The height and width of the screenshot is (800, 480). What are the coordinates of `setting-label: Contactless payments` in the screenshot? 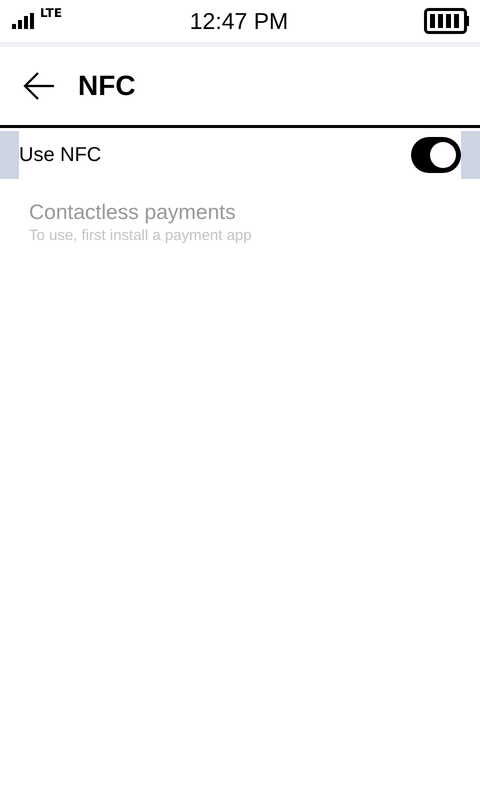 It's located at (133, 213).